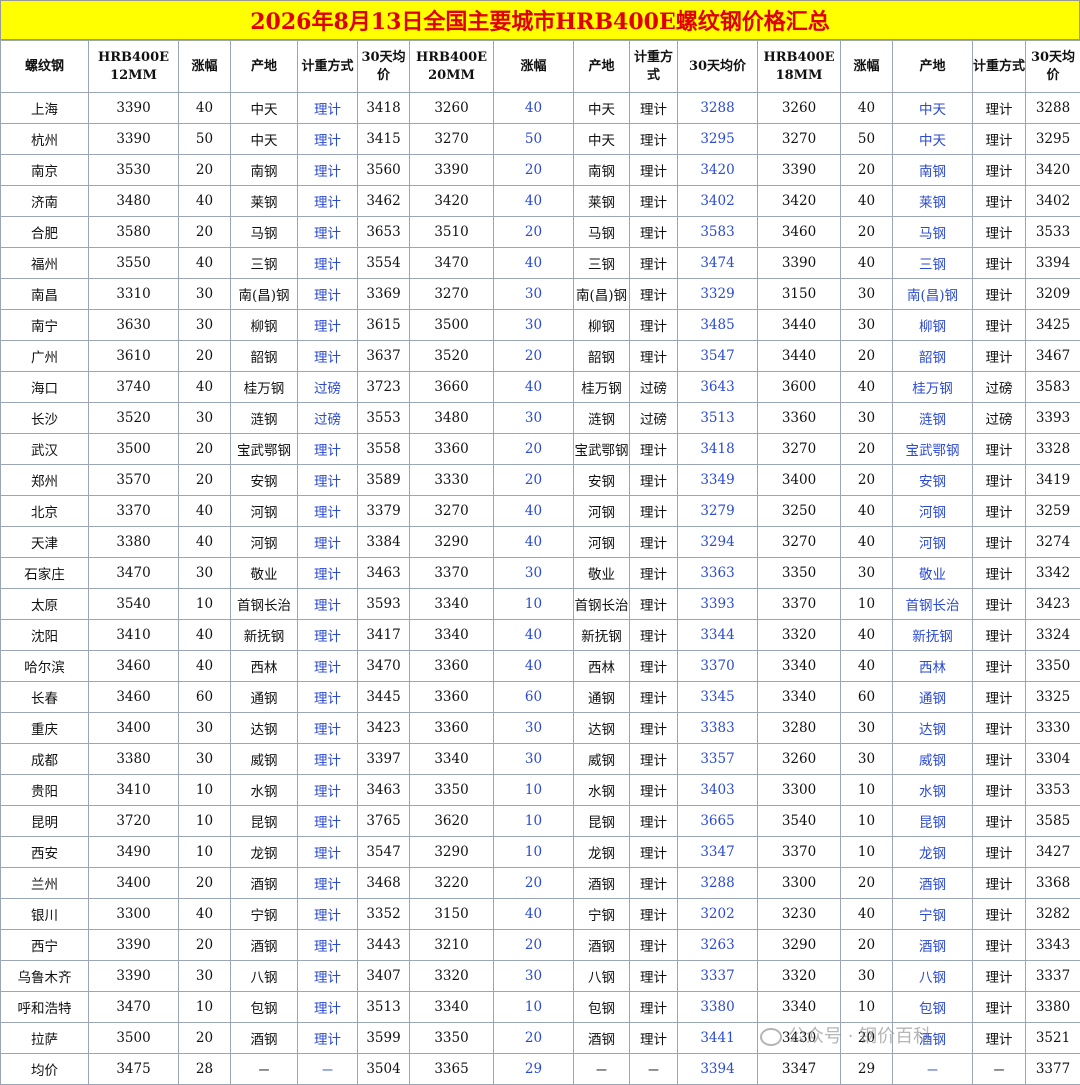  What do you see at coordinates (718, 449) in the screenshot?
I see `table-cell: 3418` at bounding box center [718, 449].